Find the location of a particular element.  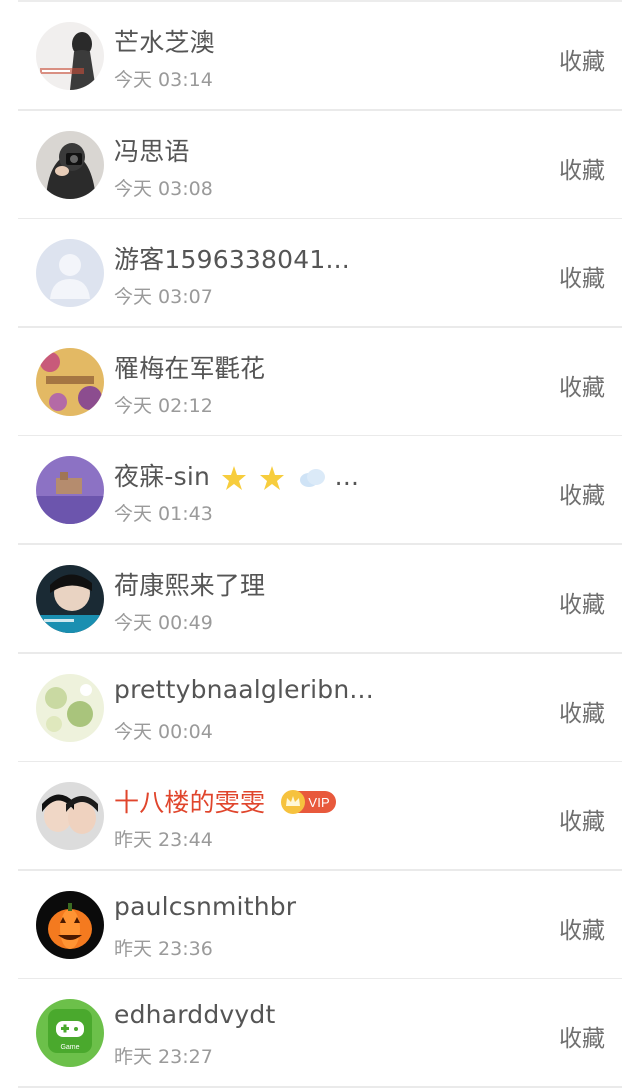

list-item: 夜寐-sin ... 今天 01:43 收藏 is located at coordinates (320, 490).